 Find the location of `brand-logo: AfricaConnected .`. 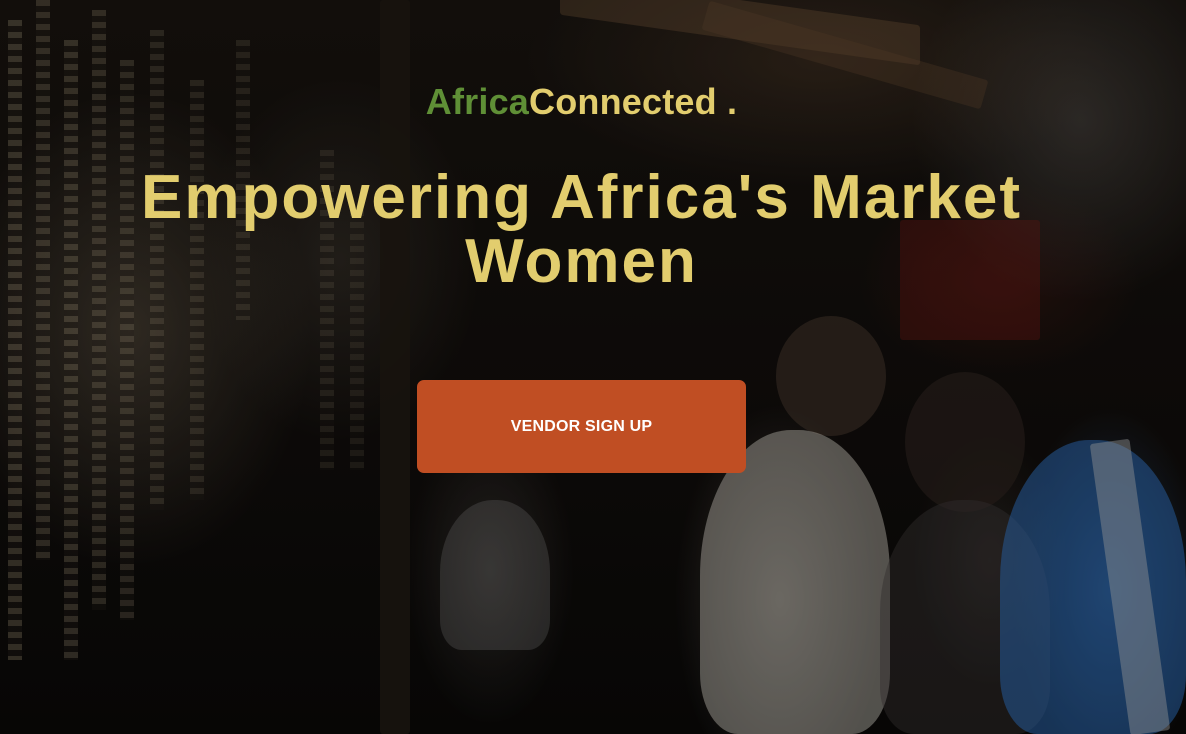

brand-logo: AfricaConnected . is located at coordinates (581, 102).